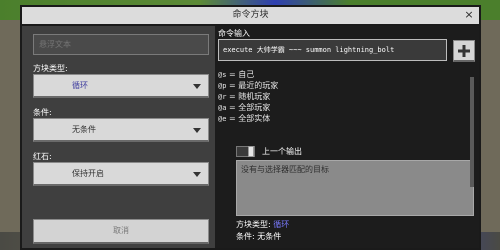  I want to click on cancel-button: 取消, so click(121, 231).